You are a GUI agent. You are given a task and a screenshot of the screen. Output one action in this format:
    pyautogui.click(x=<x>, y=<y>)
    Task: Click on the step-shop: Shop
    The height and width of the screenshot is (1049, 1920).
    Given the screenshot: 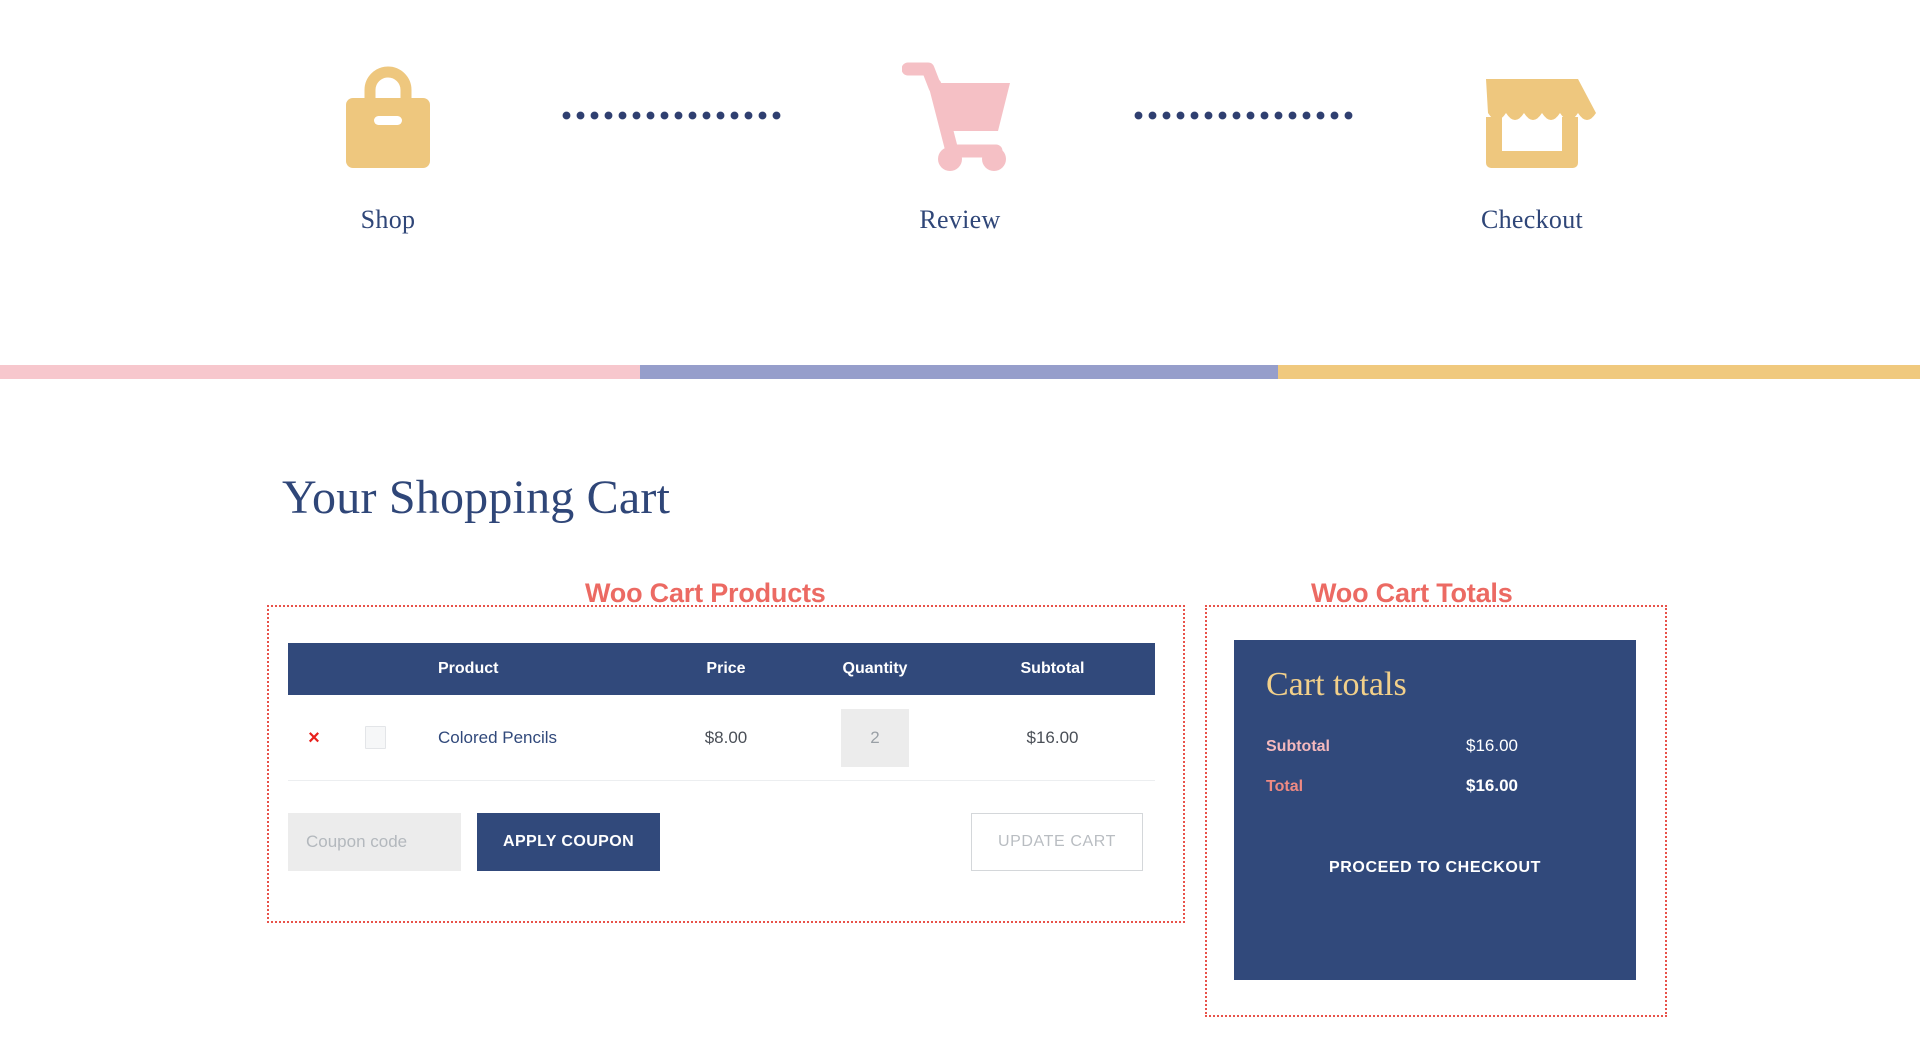 What is the action you would take?
    pyautogui.click(x=388, y=145)
    